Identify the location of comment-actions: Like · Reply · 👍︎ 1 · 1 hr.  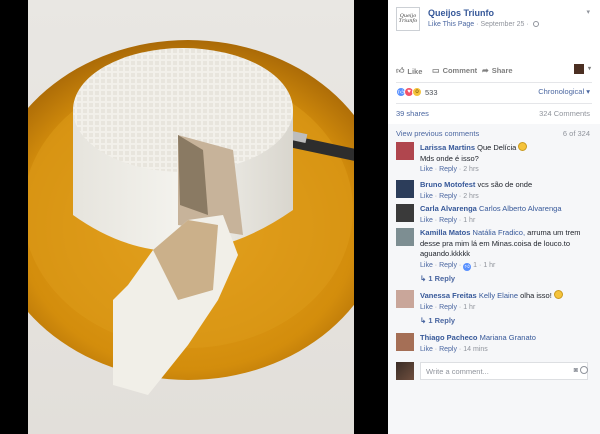
(458, 266).